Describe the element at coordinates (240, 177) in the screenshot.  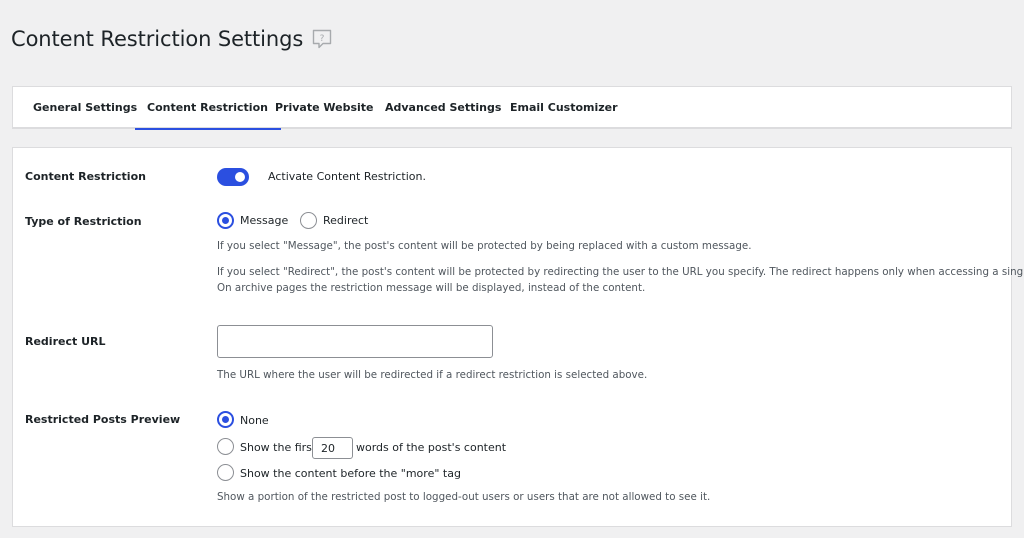
I see `toggle-knob` at that location.